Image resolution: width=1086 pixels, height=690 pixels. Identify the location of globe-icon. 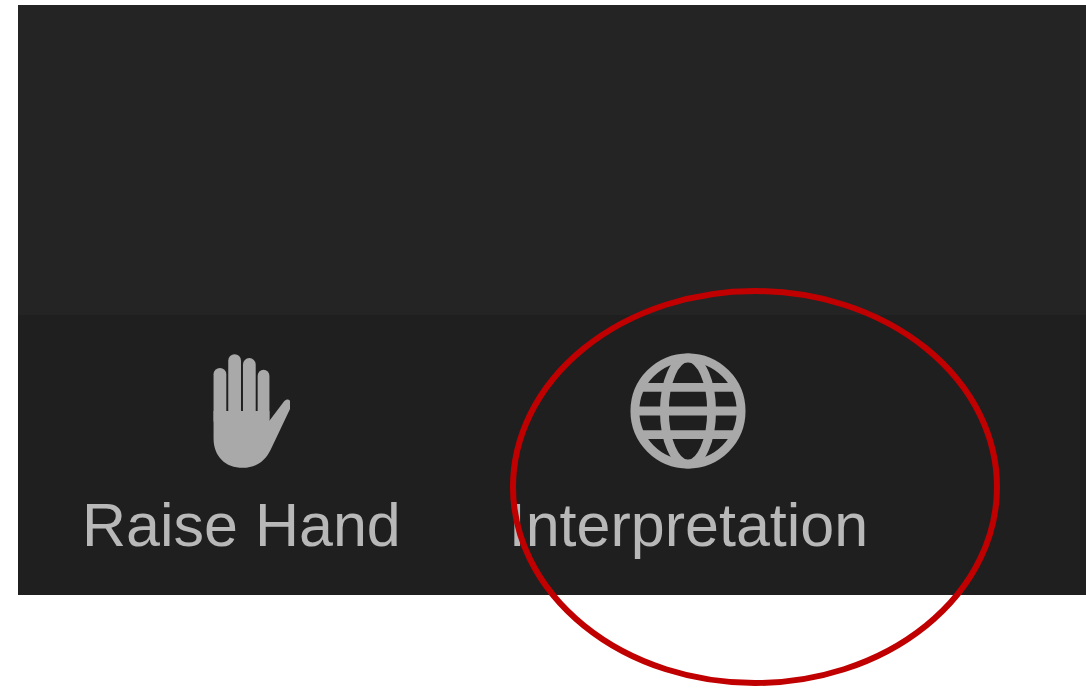
(688, 411).